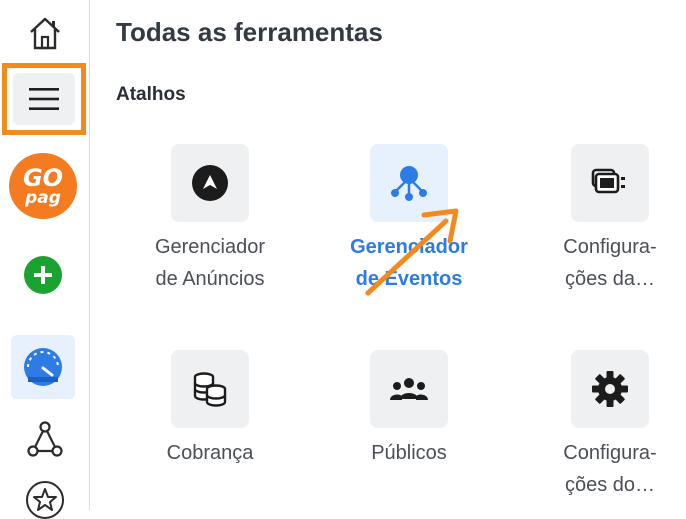 The image size is (686, 519). Describe the element at coordinates (409, 453) in the screenshot. I see `audiences-label: Públicos` at that location.